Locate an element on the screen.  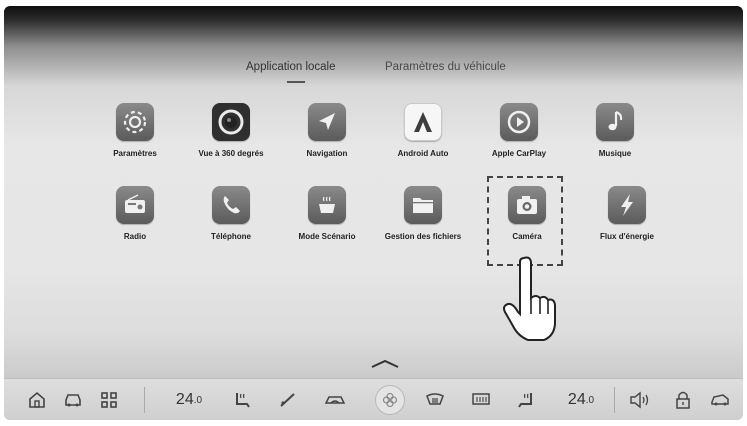
car-icon is located at coordinates (73, 399).